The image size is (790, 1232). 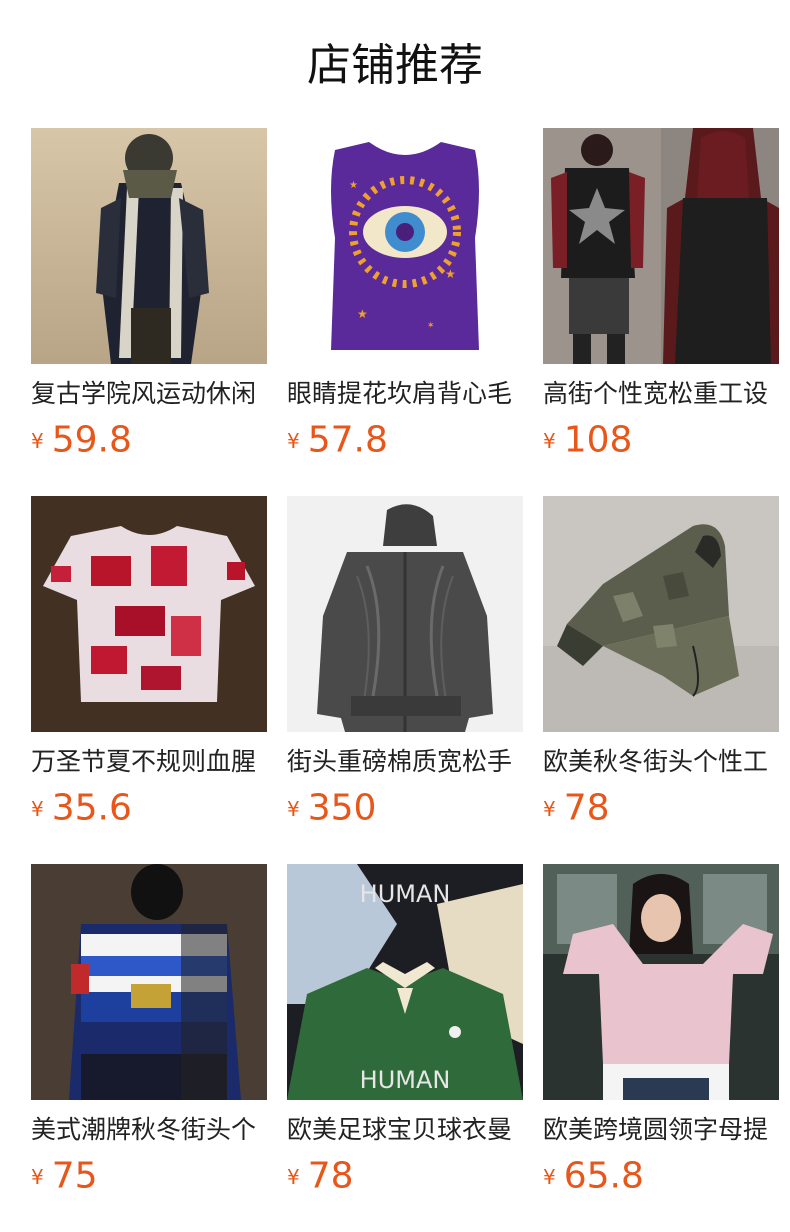 I want to click on product-card: 欧美跨境圆领字母提 ¥65.8, so click(x=661, y=1048).